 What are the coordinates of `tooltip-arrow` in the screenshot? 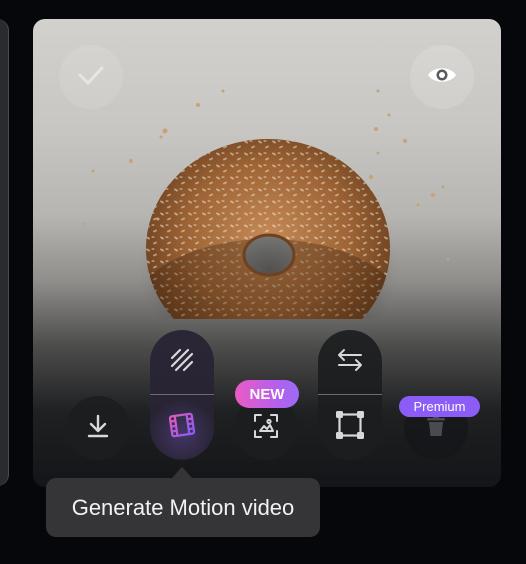 It's located at (182, 472).